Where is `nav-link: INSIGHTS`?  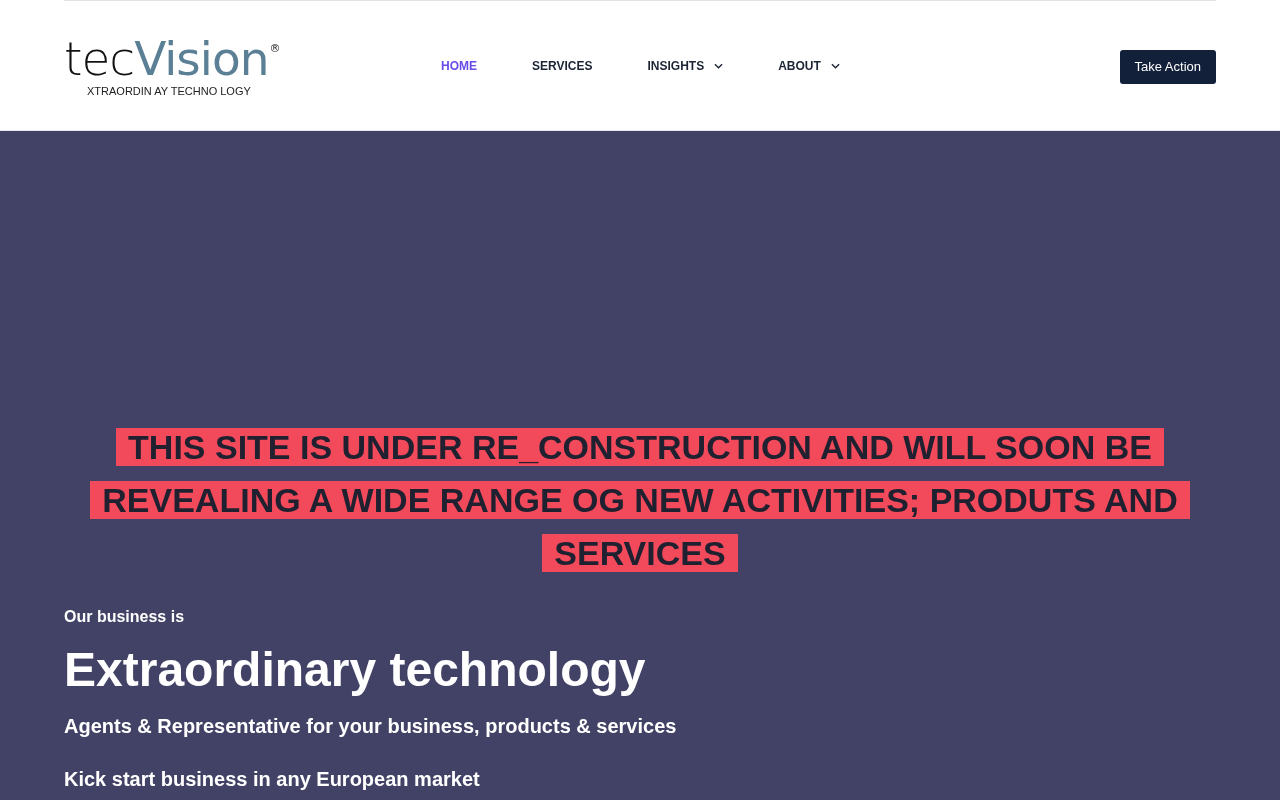 nav-link: INSIGHTS is located at coordinates (685, 65).